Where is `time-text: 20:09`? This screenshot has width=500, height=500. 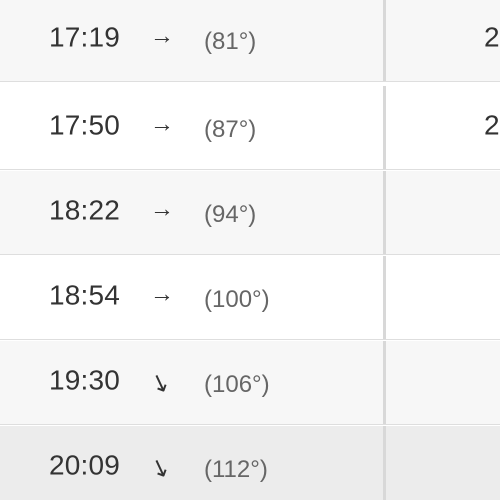 time-text: 20:09 is located at coordinates (85, 464).